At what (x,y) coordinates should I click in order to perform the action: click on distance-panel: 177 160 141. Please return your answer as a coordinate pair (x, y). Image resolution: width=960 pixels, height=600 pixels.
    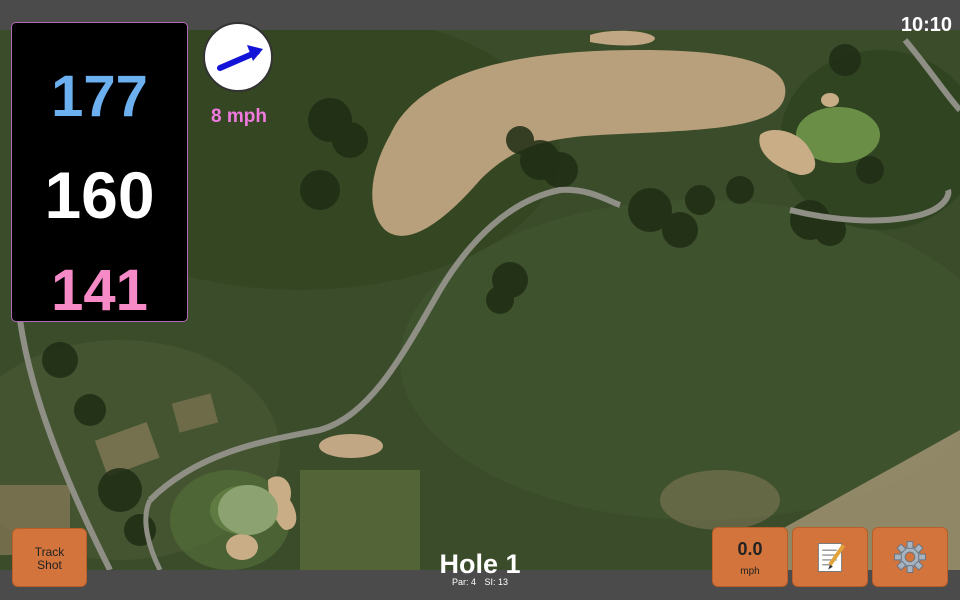
    Looking at the image, I should click on (99, 172).